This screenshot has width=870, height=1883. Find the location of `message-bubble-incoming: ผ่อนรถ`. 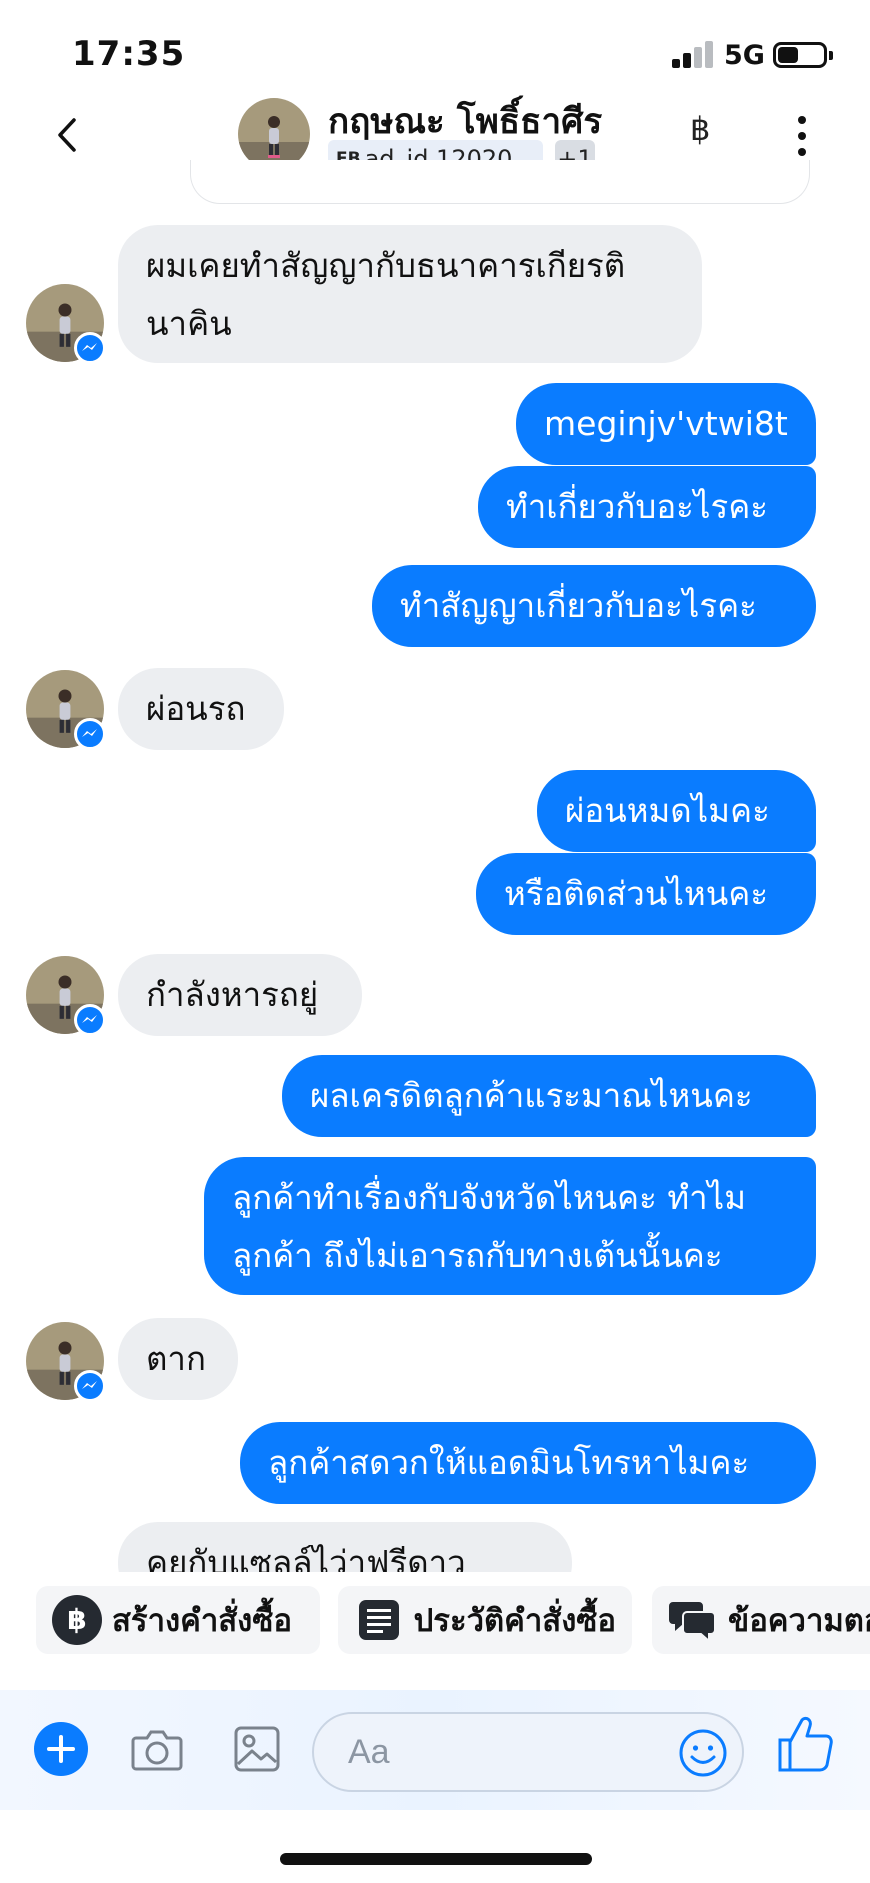

message-bubble-incoming: ผ่อนรถ is located at coordinates (201, 709).